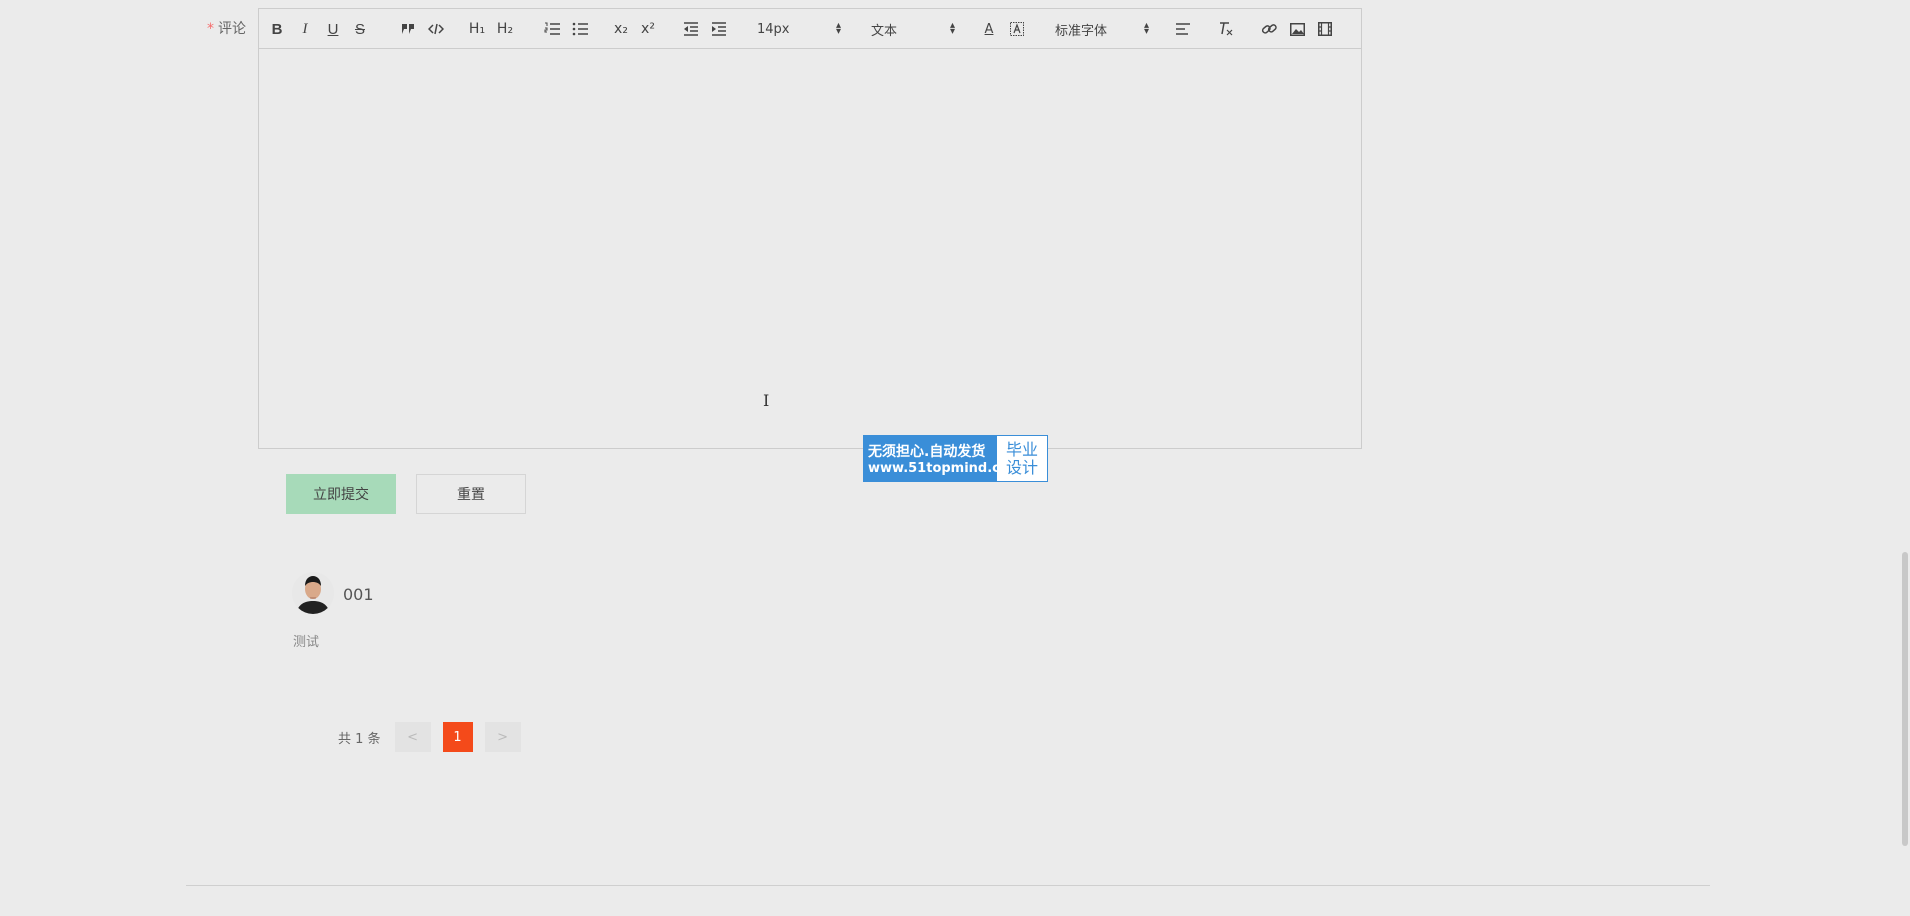  Describe the element at coordinates (360, 29) in the screenshot. I see `strike-button: S` at that location.